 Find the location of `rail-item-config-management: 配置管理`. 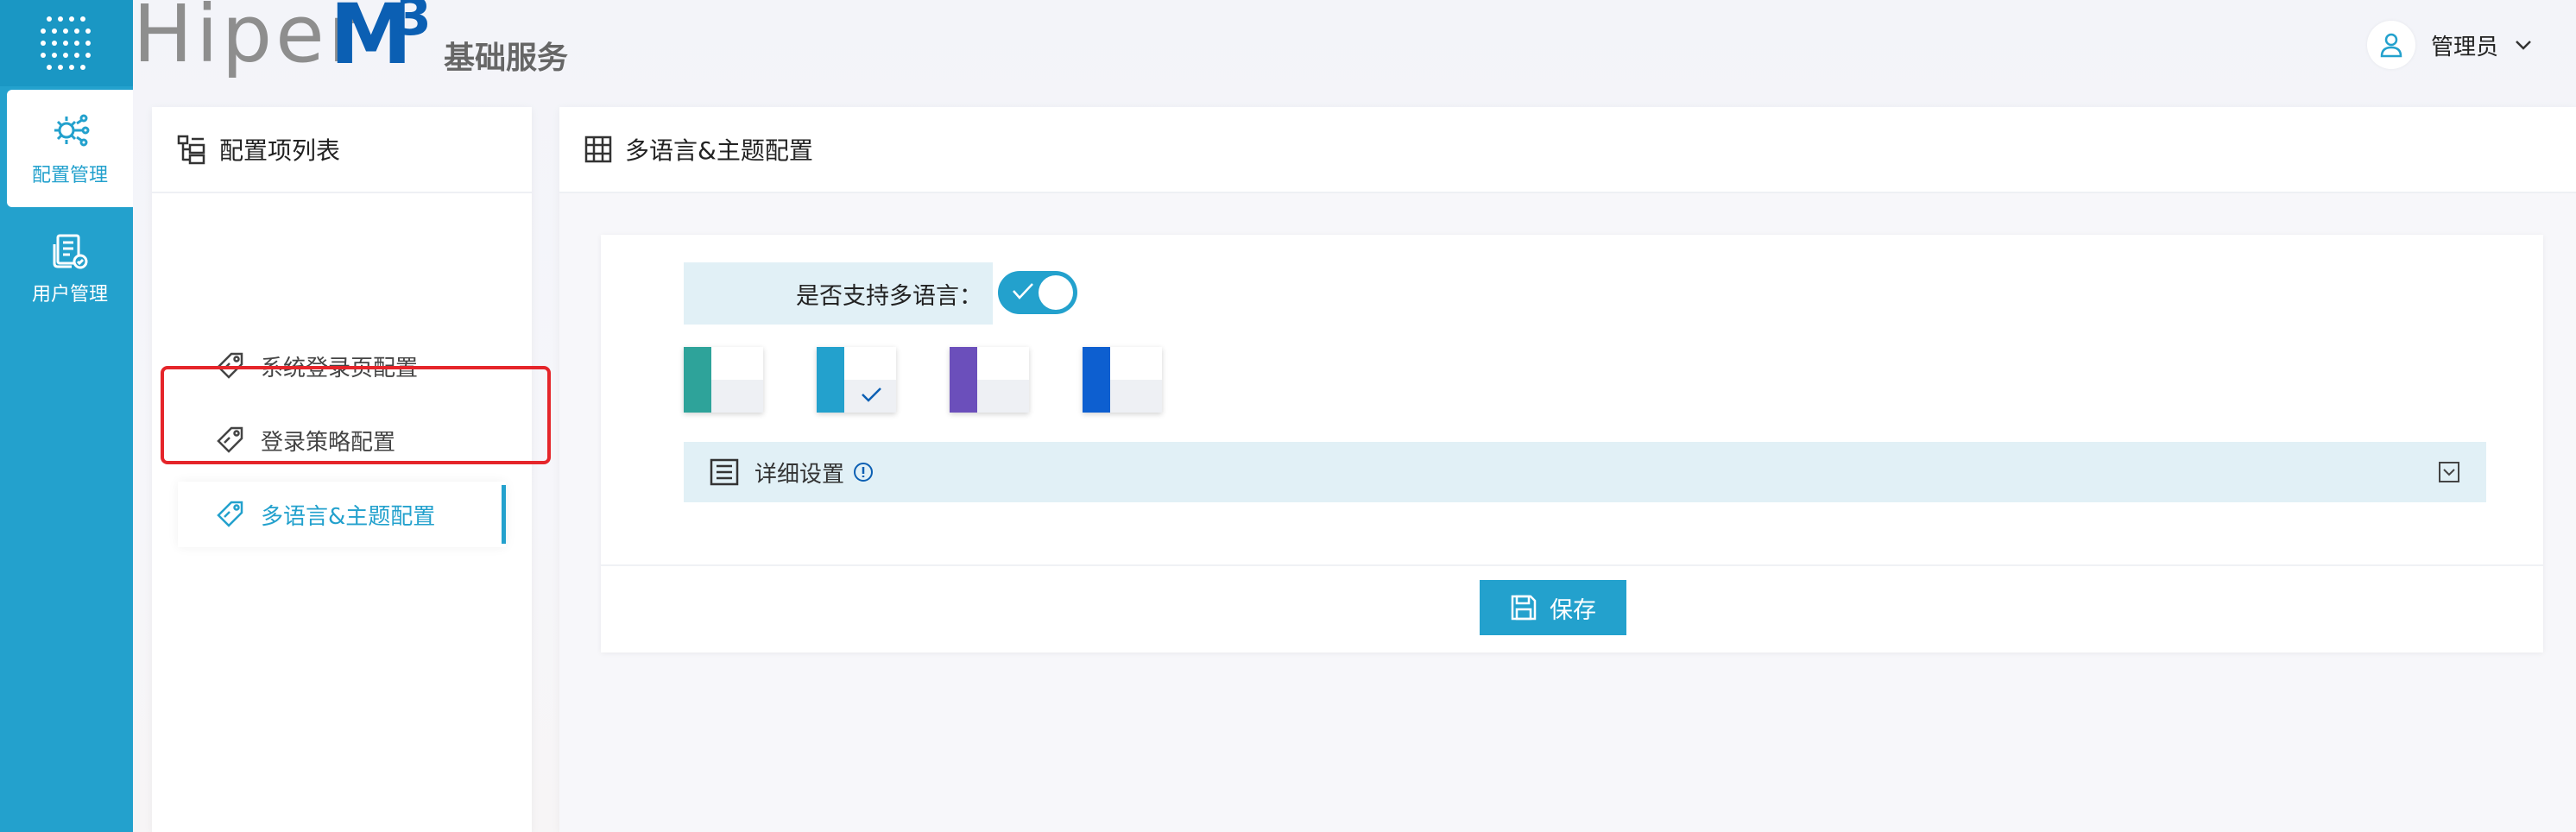

rail-item-config-management: 配置管理 is located at coordinates (70, 148).